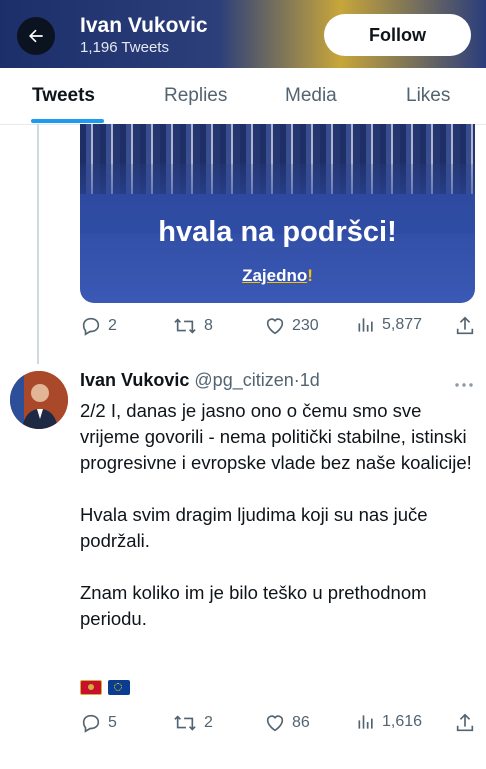 This screenshot has height=769, width=486. What do you see at coordinates (112, 325) in the screenshot?
I see `reply-count: 2` at bounding box center [112, 325].